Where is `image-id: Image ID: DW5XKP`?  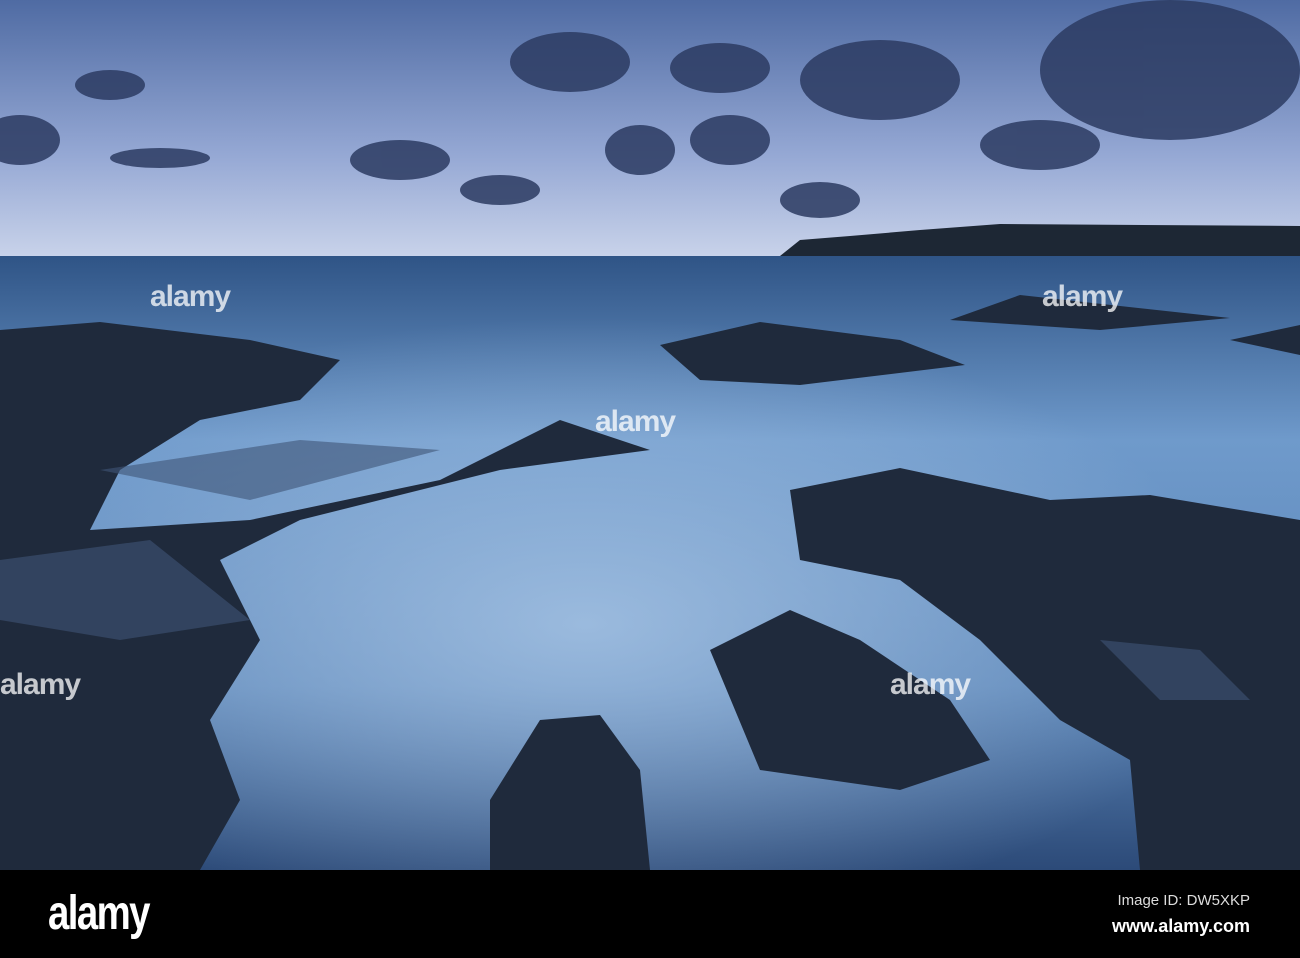 image-id: Image ID: DW5XKP is located at coordinates (1183, 900).